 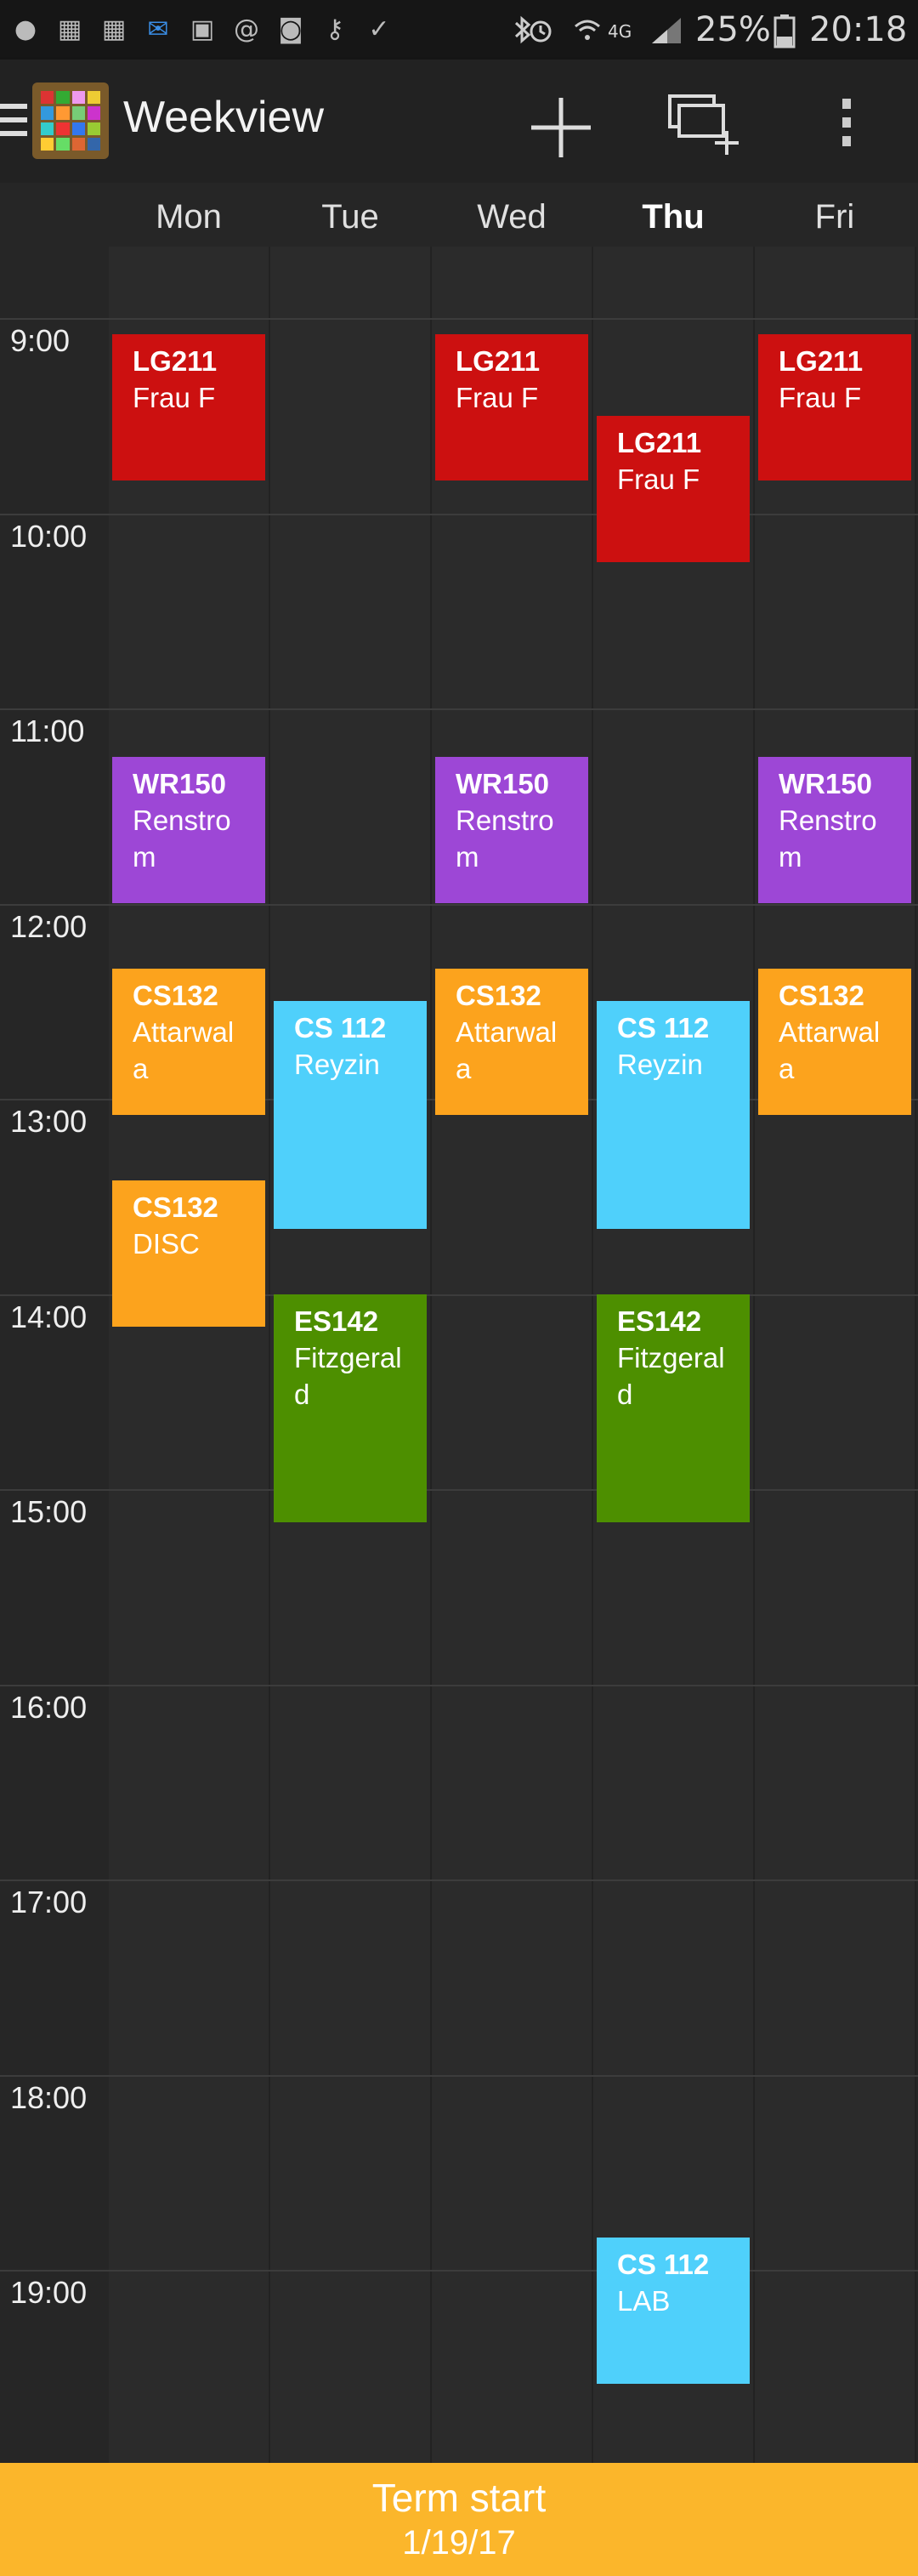 What do you see at coordinates (224, 117) in the screenshot?
I see `app-title: Weekview` at bounding box center [224, 117].